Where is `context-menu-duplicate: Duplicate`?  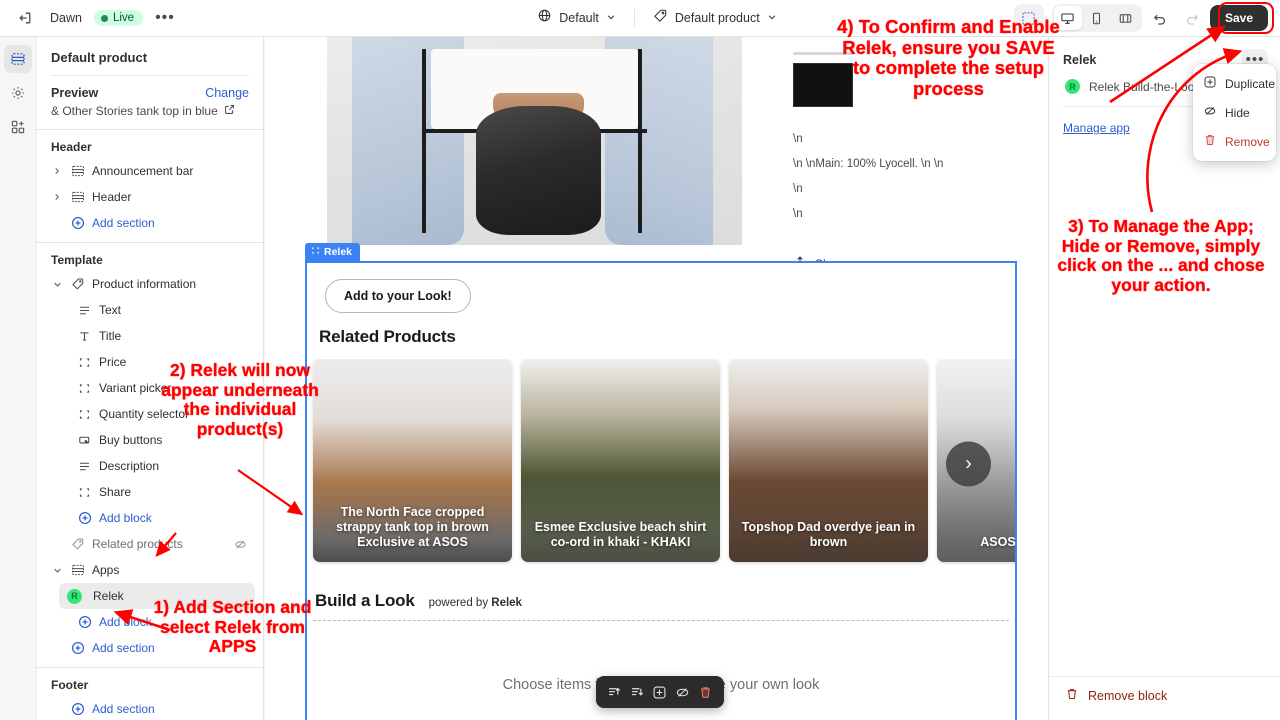
context-menu-duplicate: Duplicate is located at coordinates (1234, 83).